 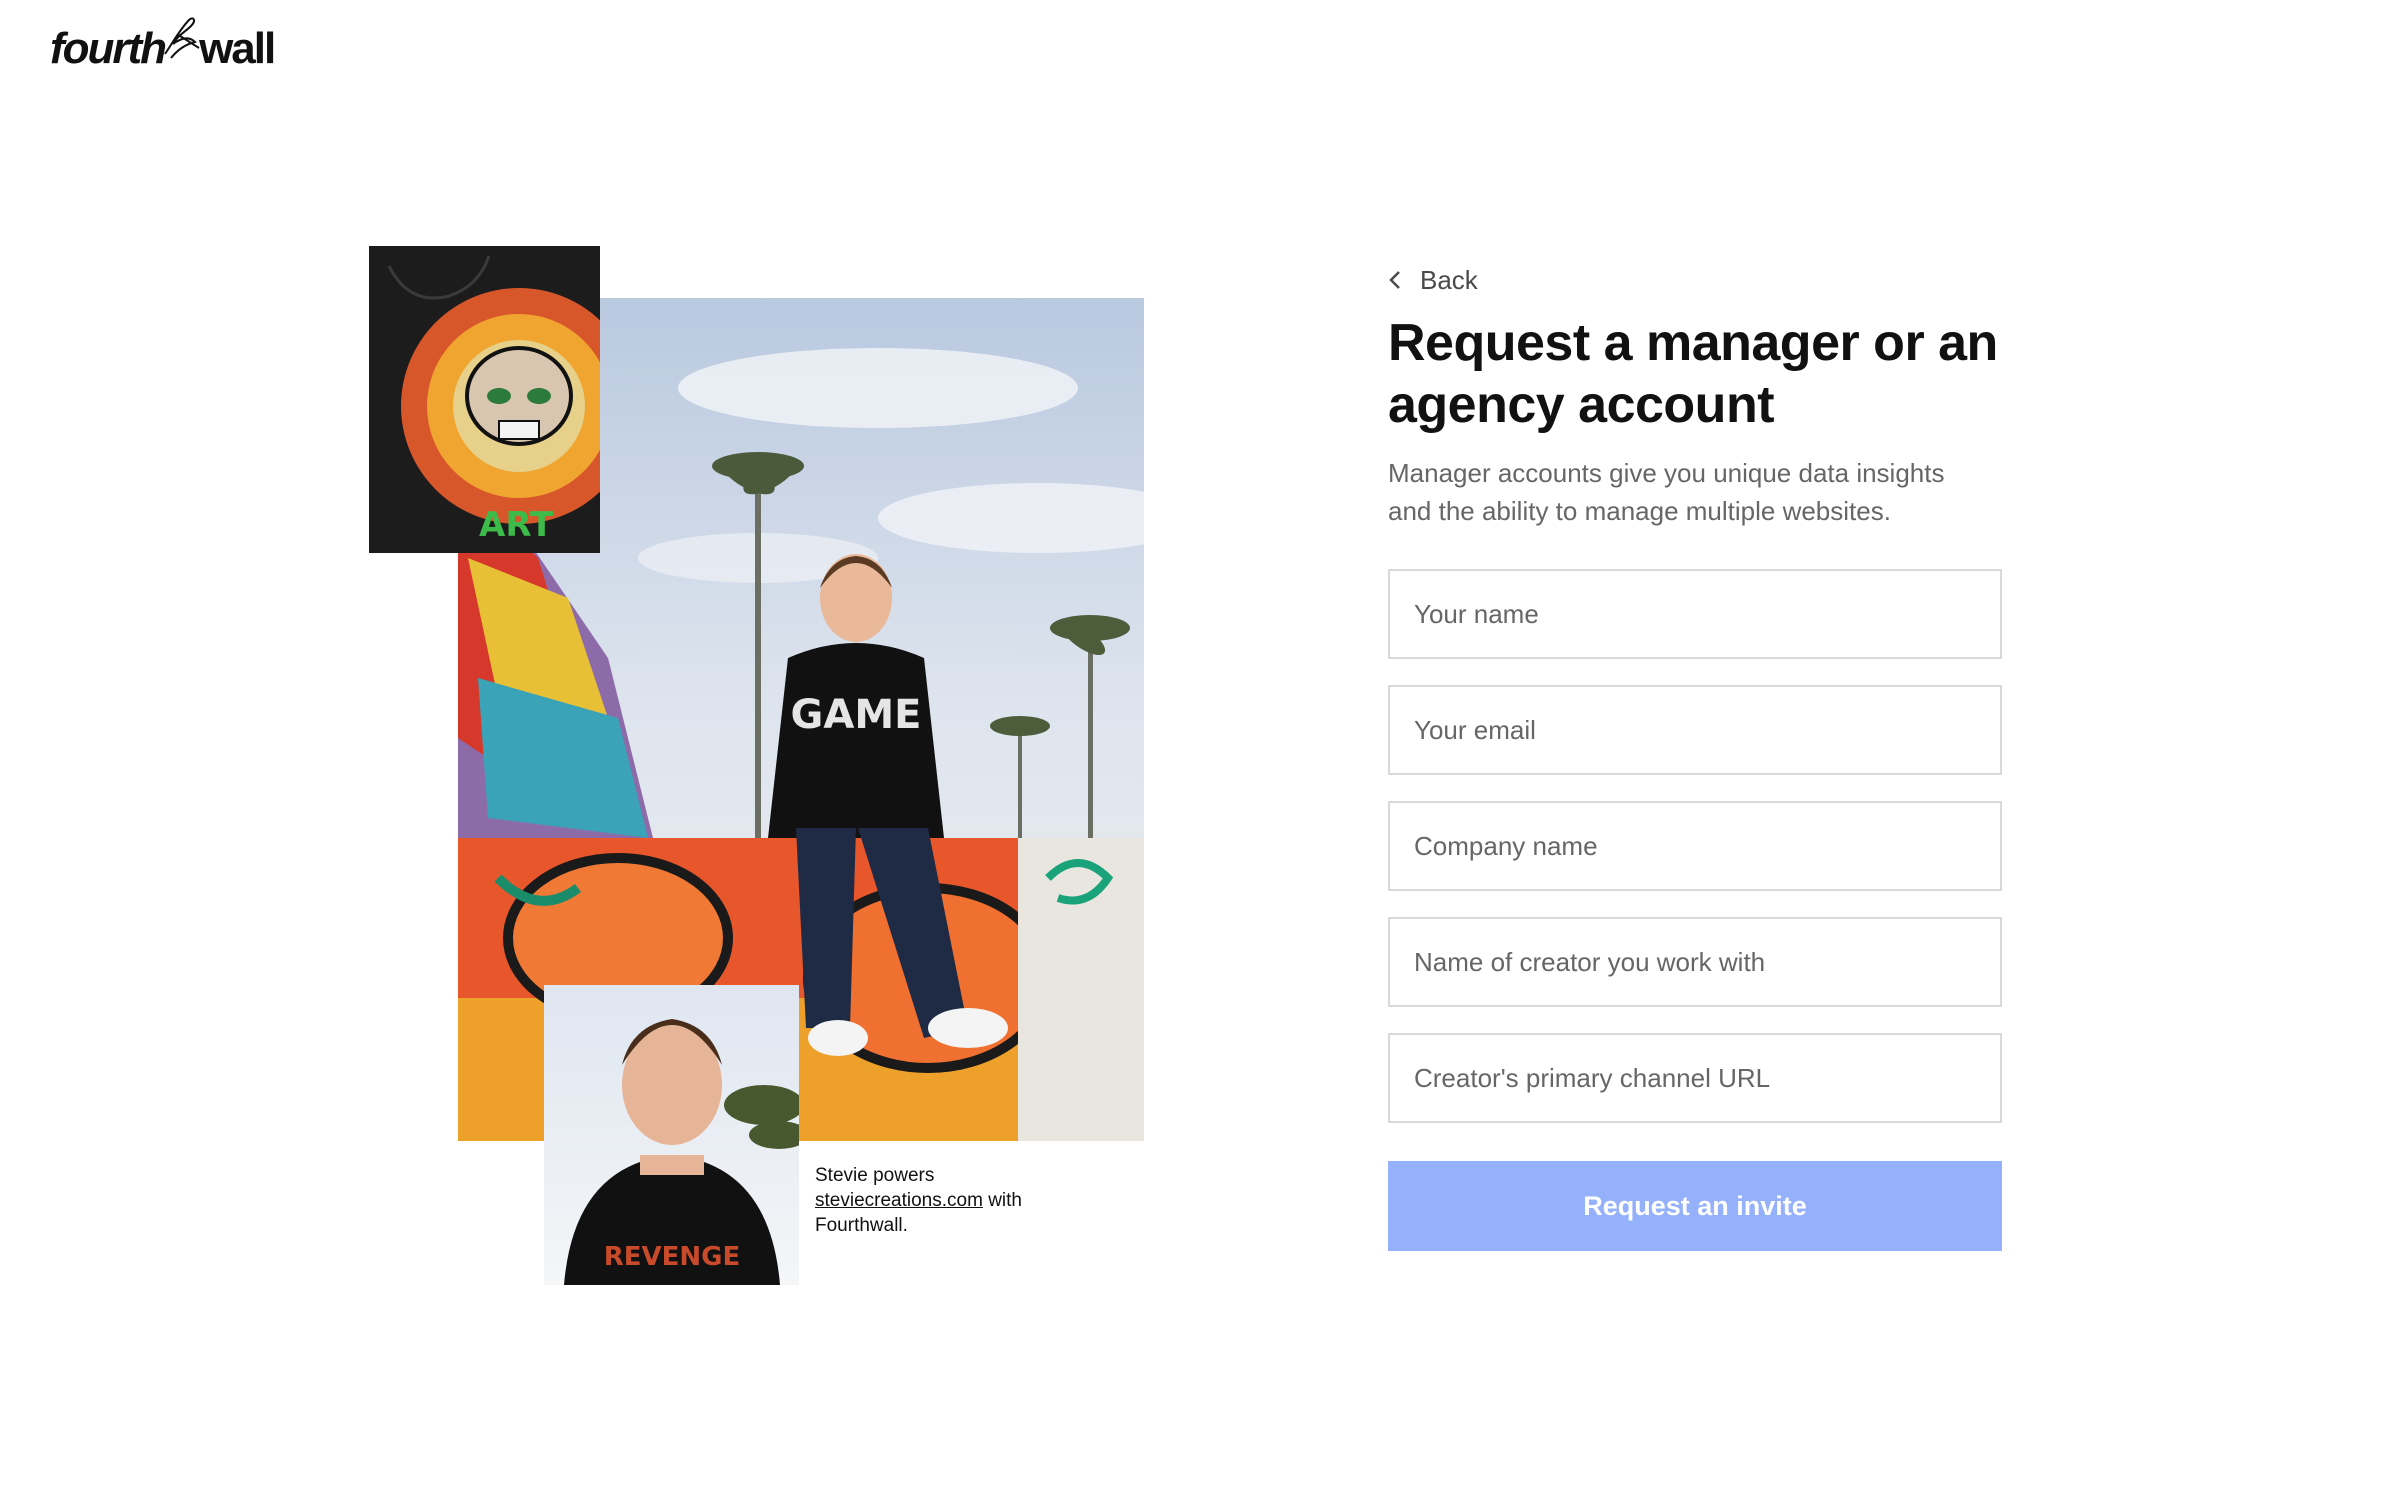 I want to click on page-title: Request a manager or an agency account, so click(x=1693, y=374).